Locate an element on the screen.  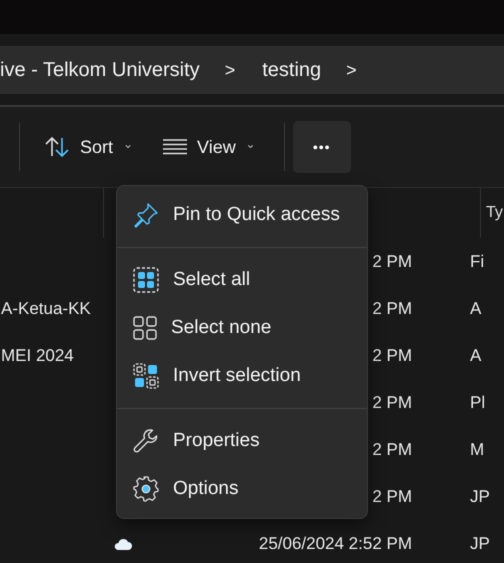
pin-icon is located at coordinates (146, 215).